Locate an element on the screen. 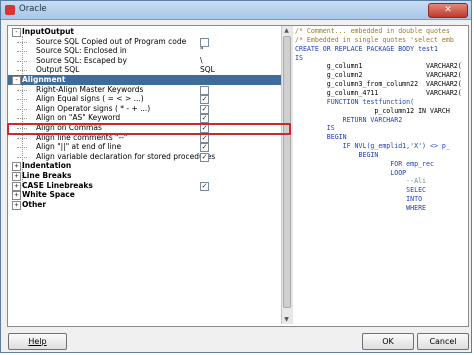  tree-category-inputoutput: - InputOutput is located at coordinates (144, 32).